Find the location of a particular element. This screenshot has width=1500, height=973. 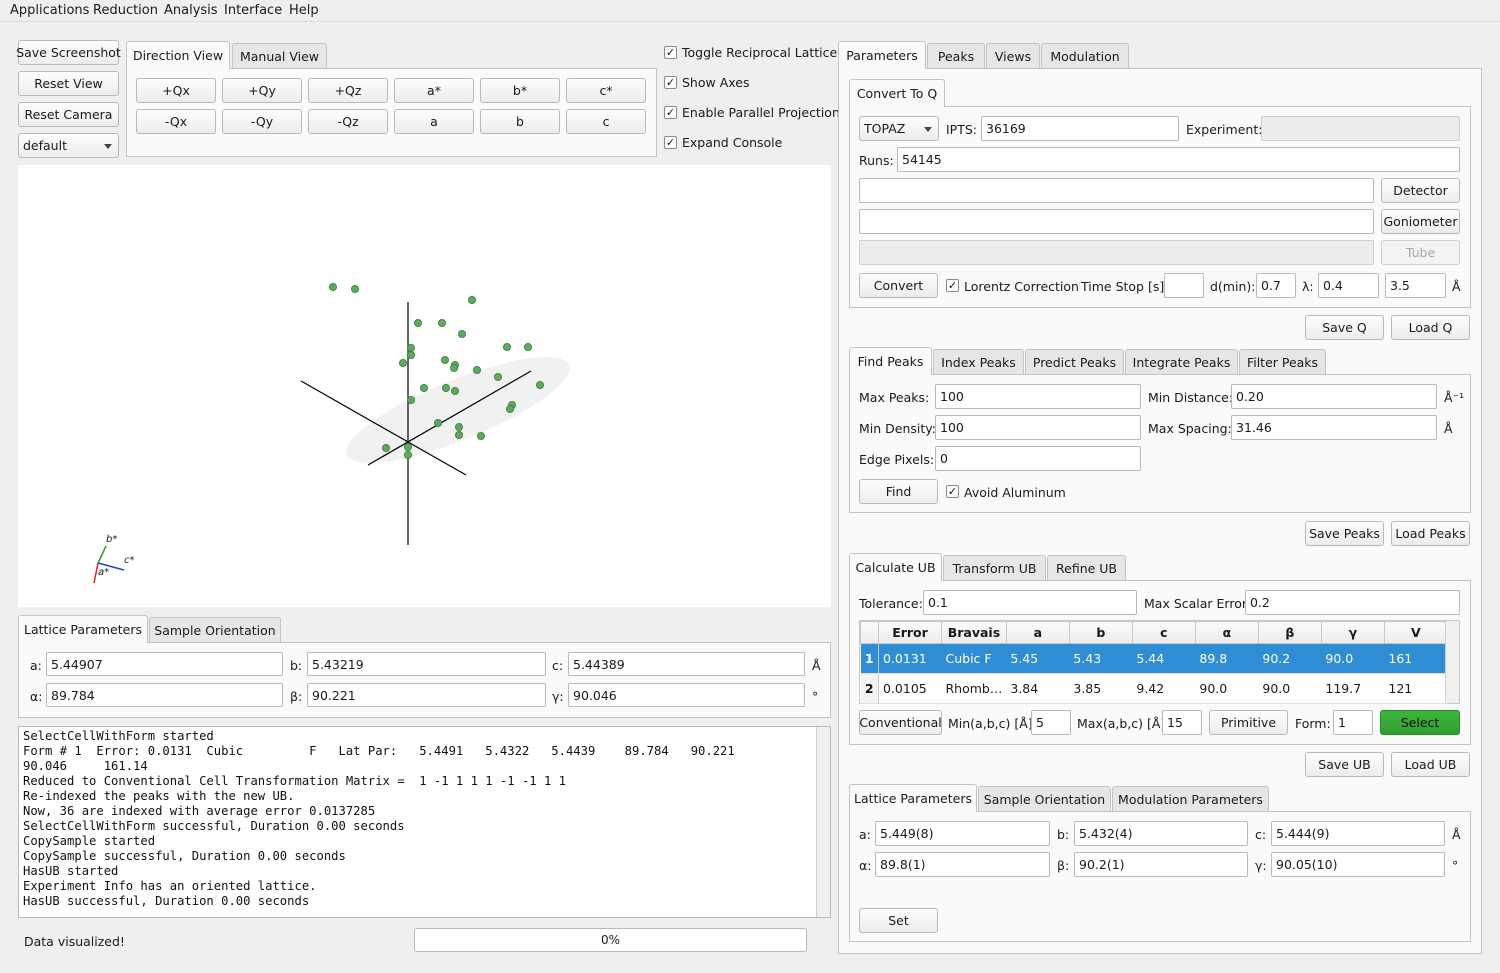

load-q-button: Load Q is located at coordinates (1430, 327).